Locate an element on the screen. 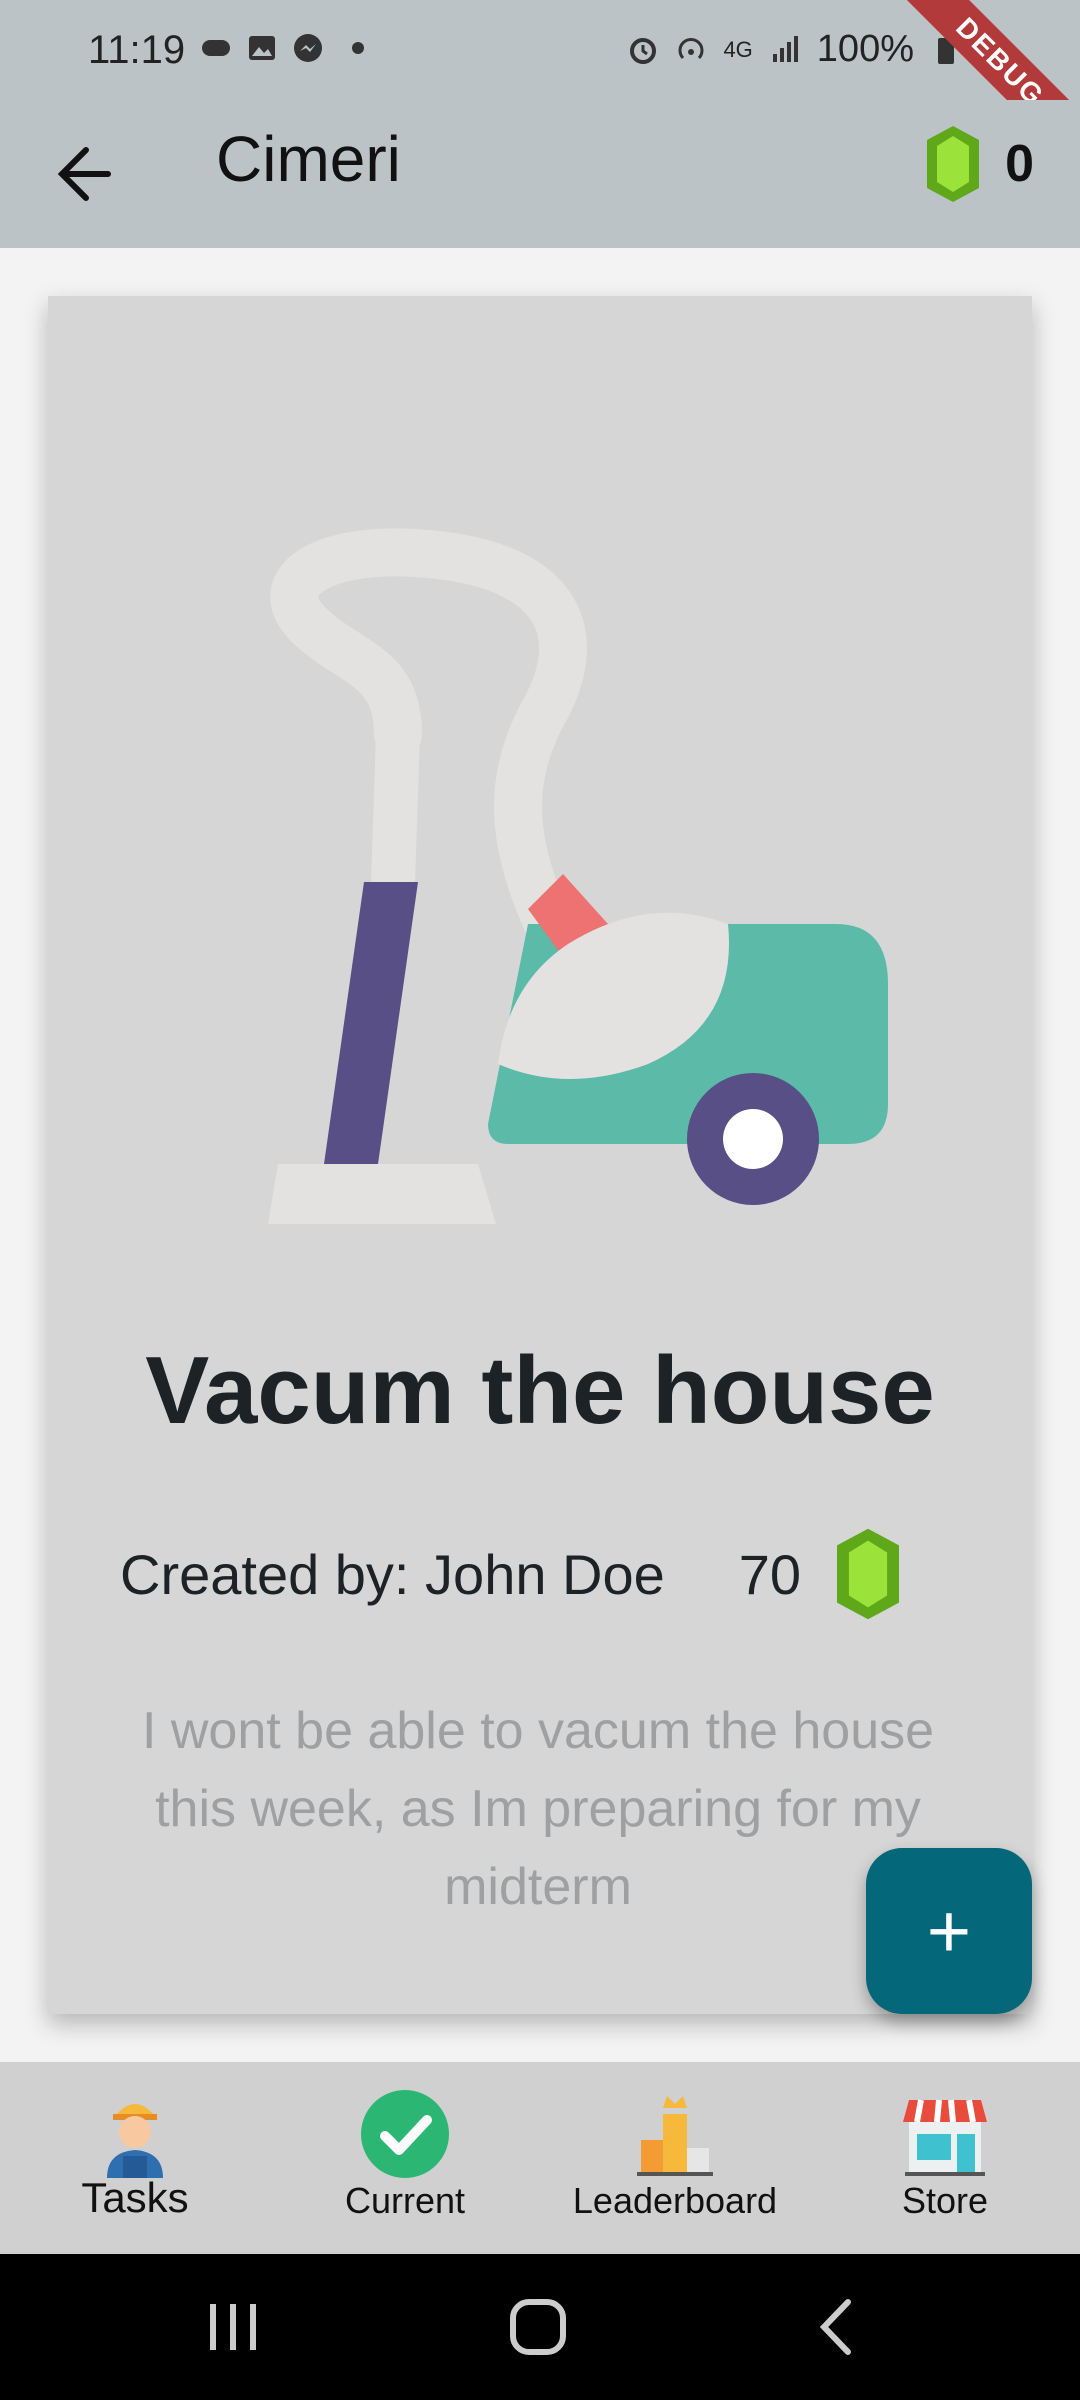  podium-icon is located at coordinates (675, 2136).